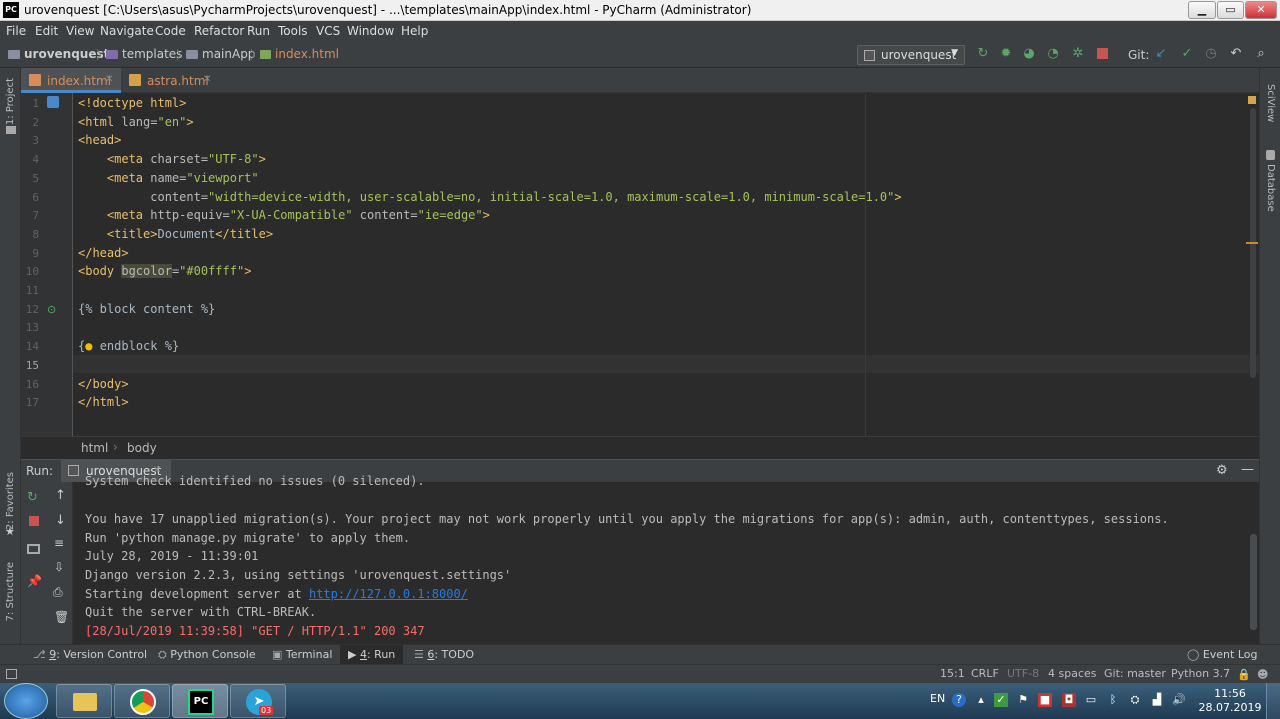  I want to click on git-update-icon: ↙, so click(1161, 54).